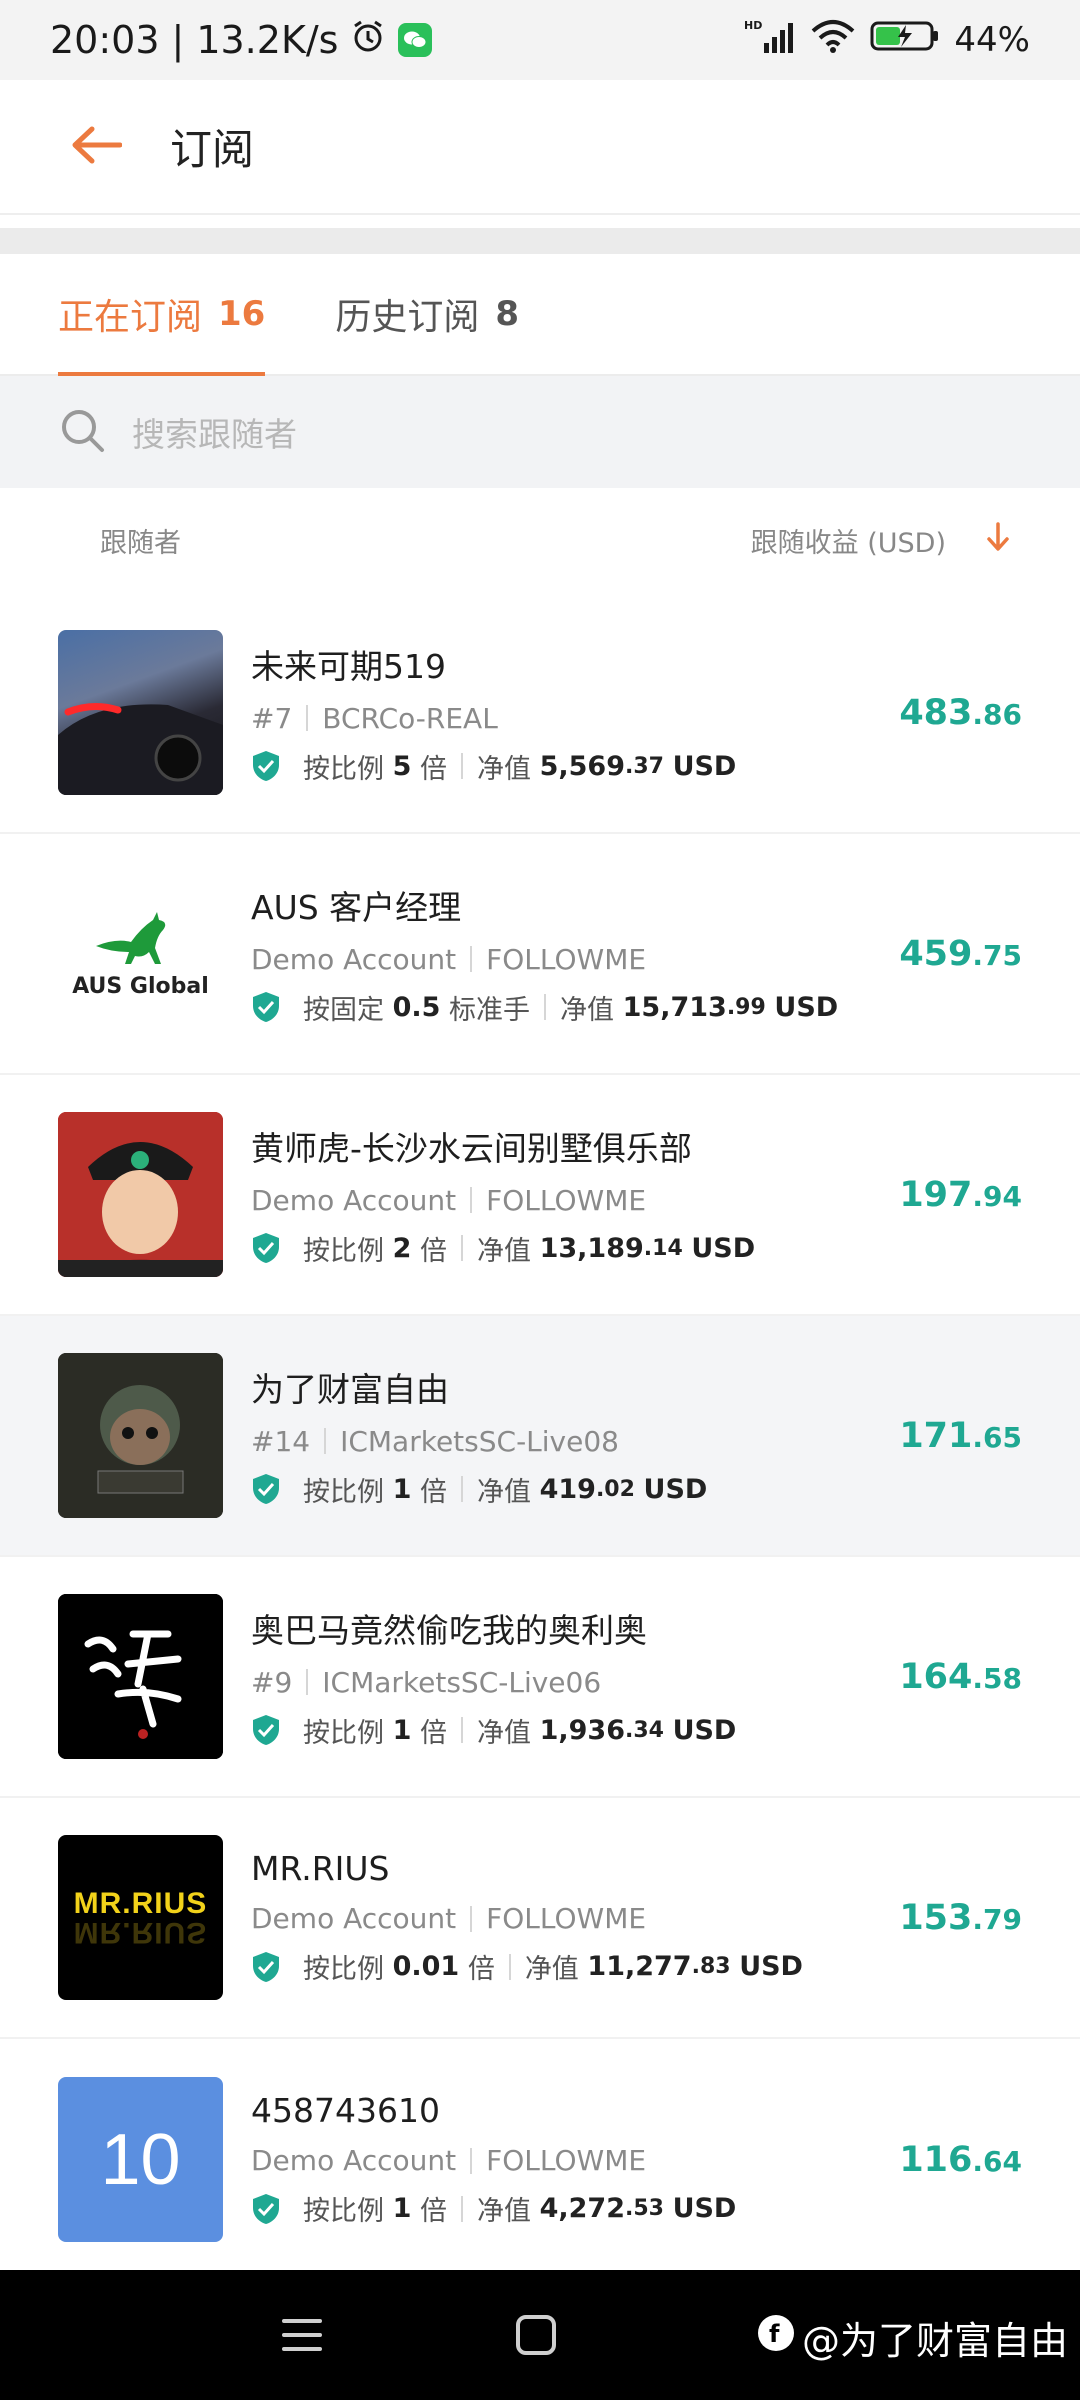  Describe the element at coordinates (105, 40) in the screenshot. I see `status-time: 20:03` at that location.